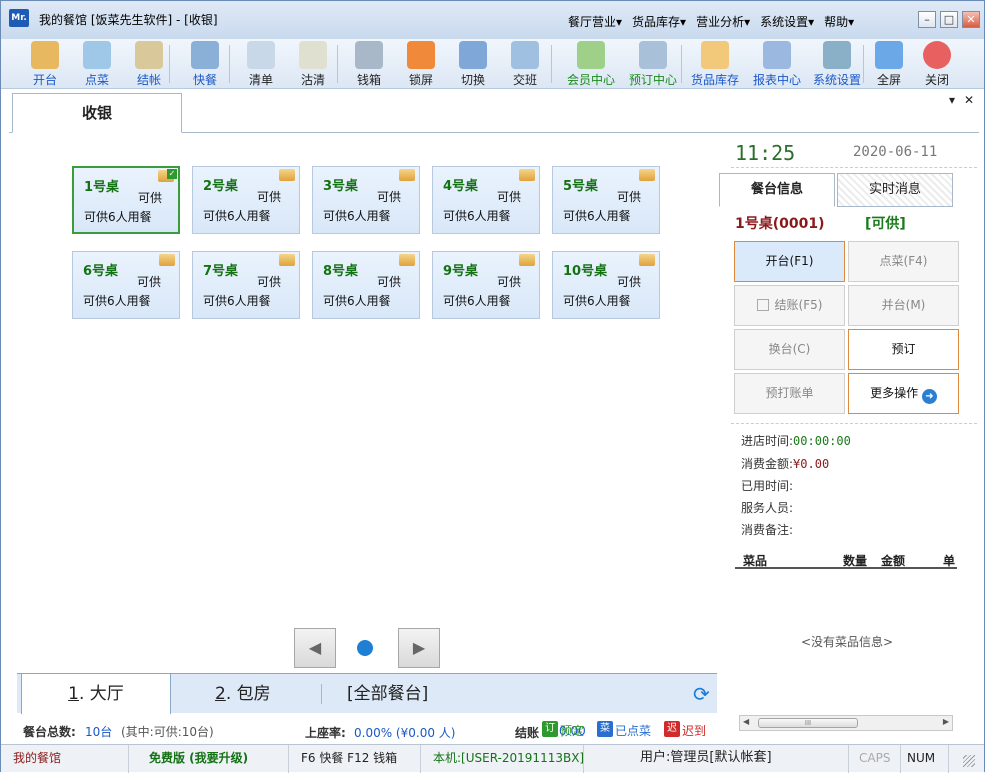 The width and height of the screenshot is (985, 773). Describe the element at coordinates (777, 190) in the screenshot. I see `tab-table-info: 餐台信息` at that location.